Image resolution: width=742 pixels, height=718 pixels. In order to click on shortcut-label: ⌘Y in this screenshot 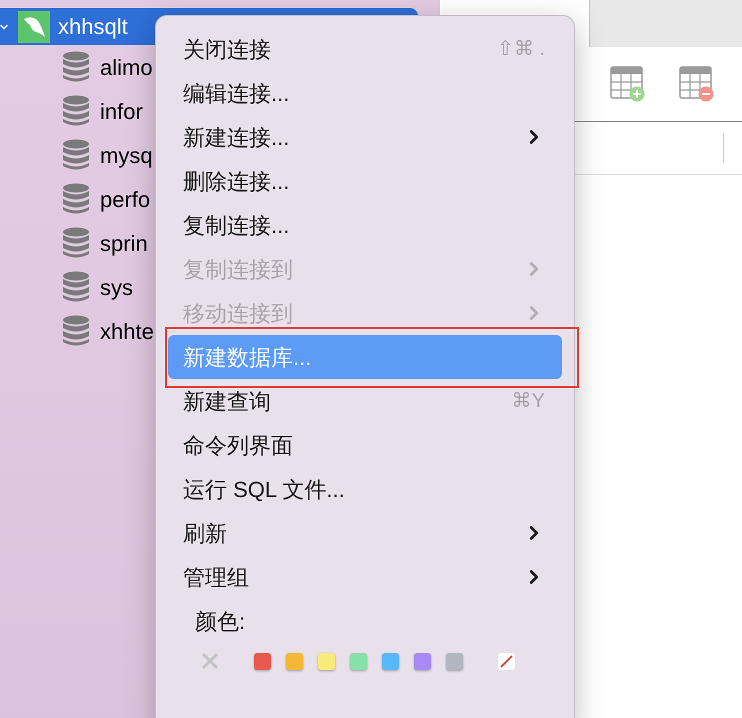, I will do `click(528, 401)`.